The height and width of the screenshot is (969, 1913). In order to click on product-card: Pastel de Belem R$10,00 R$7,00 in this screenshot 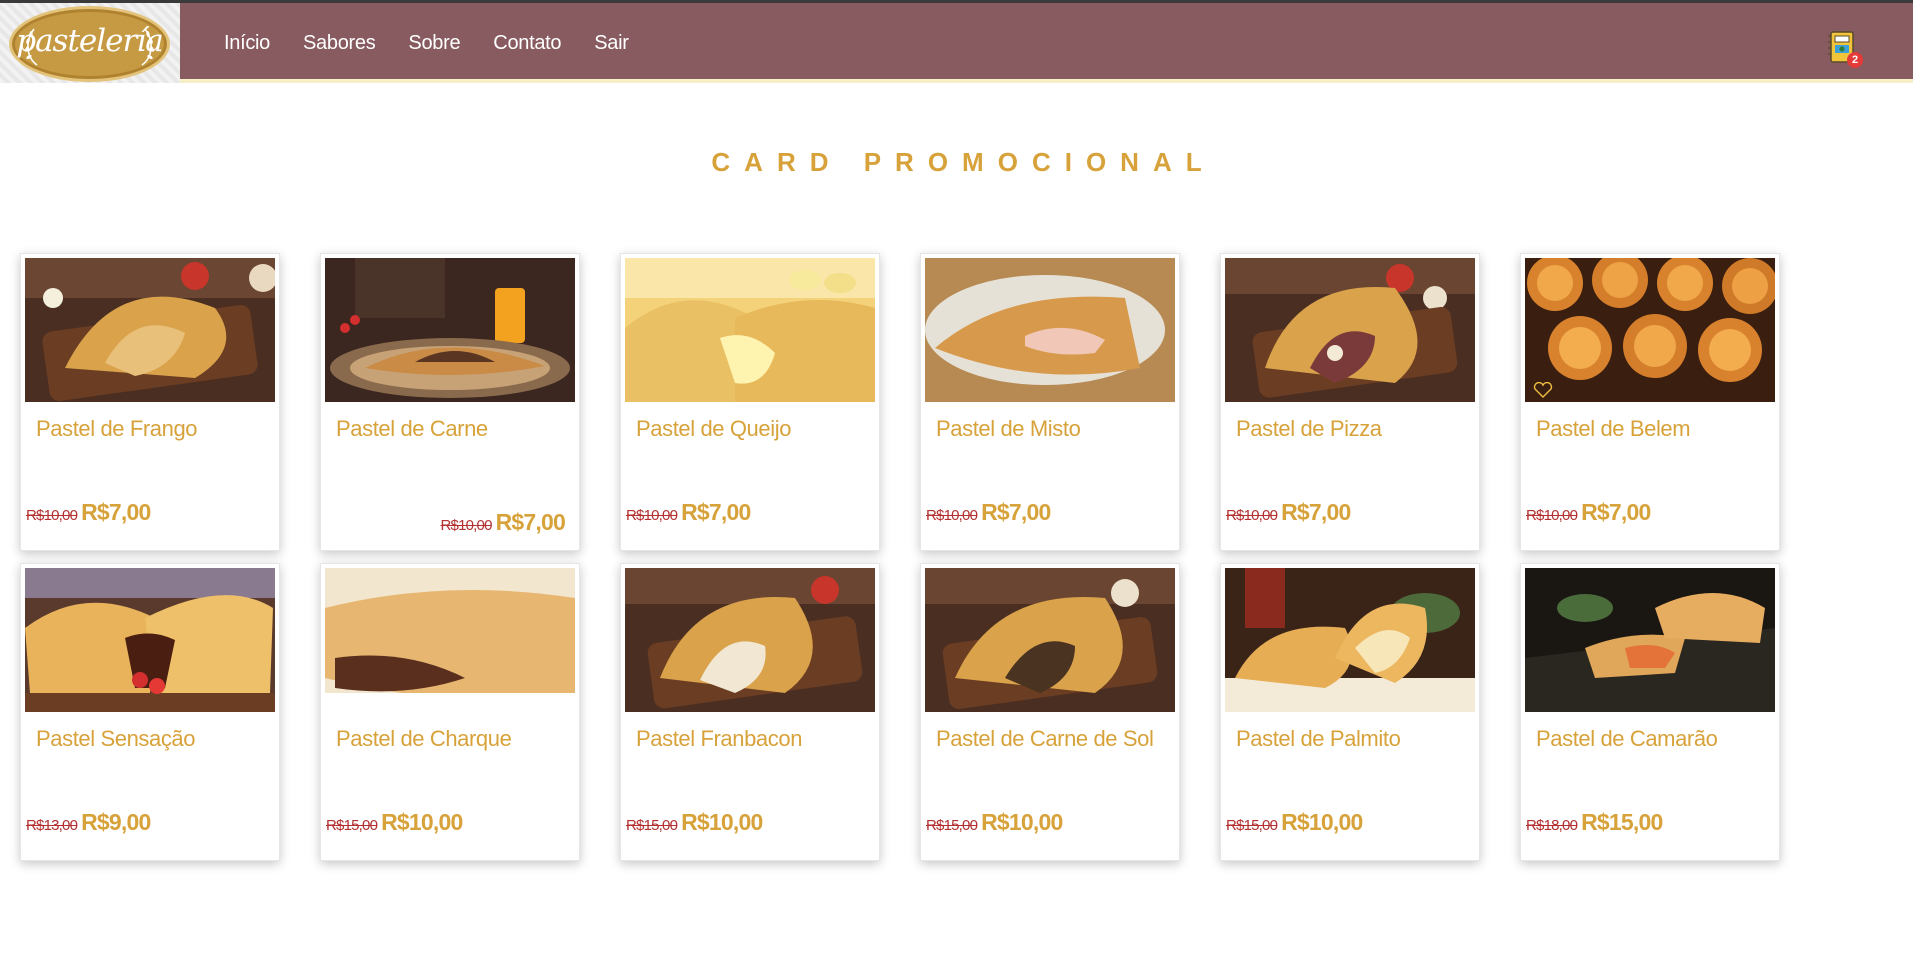, I will do `click(1650, 402)`.